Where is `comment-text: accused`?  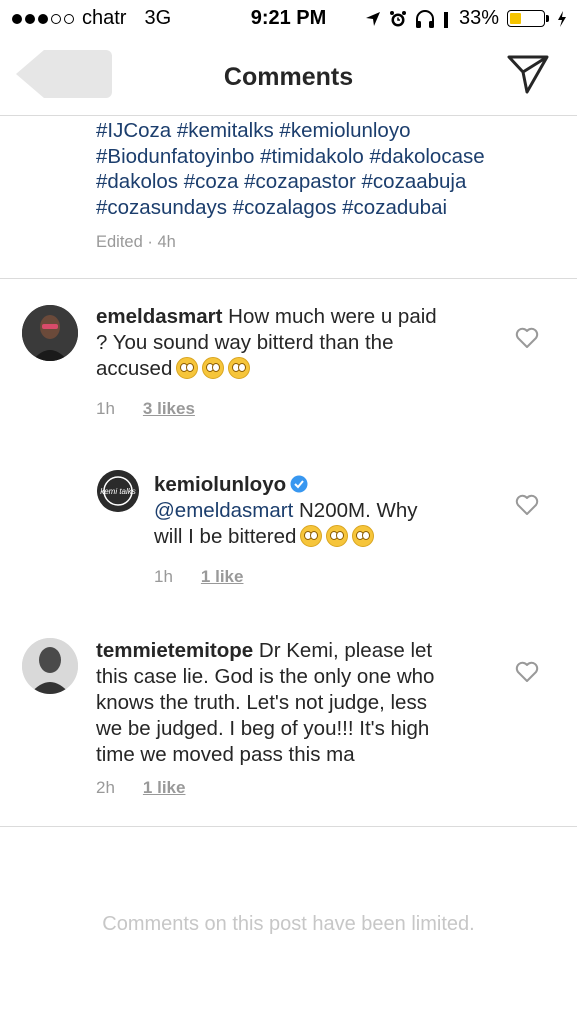
comment-text: accused is located at coordinates (134, 368).